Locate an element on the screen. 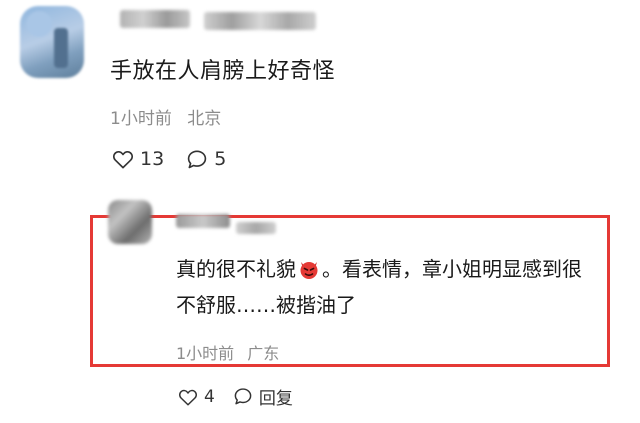 This screenshot has width=640, height=423. avatar is located at coordinates (52, 42).